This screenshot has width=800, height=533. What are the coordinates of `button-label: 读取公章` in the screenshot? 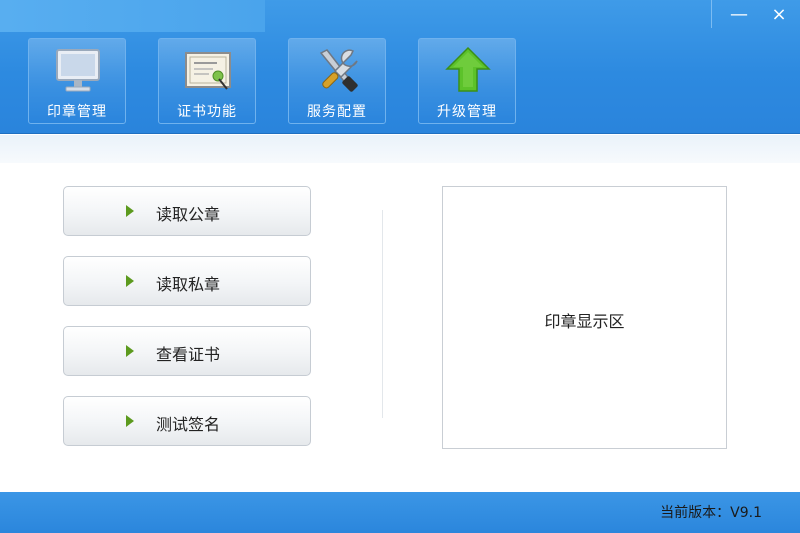 It's located at (188, 214).